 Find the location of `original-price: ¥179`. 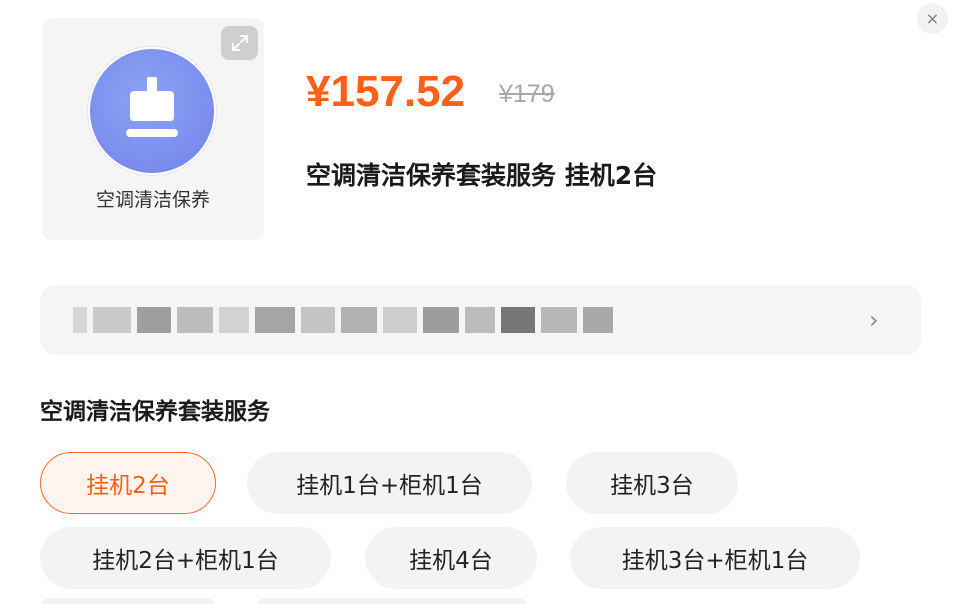

original-price: ¥179 is located at coordinates (527, 94).